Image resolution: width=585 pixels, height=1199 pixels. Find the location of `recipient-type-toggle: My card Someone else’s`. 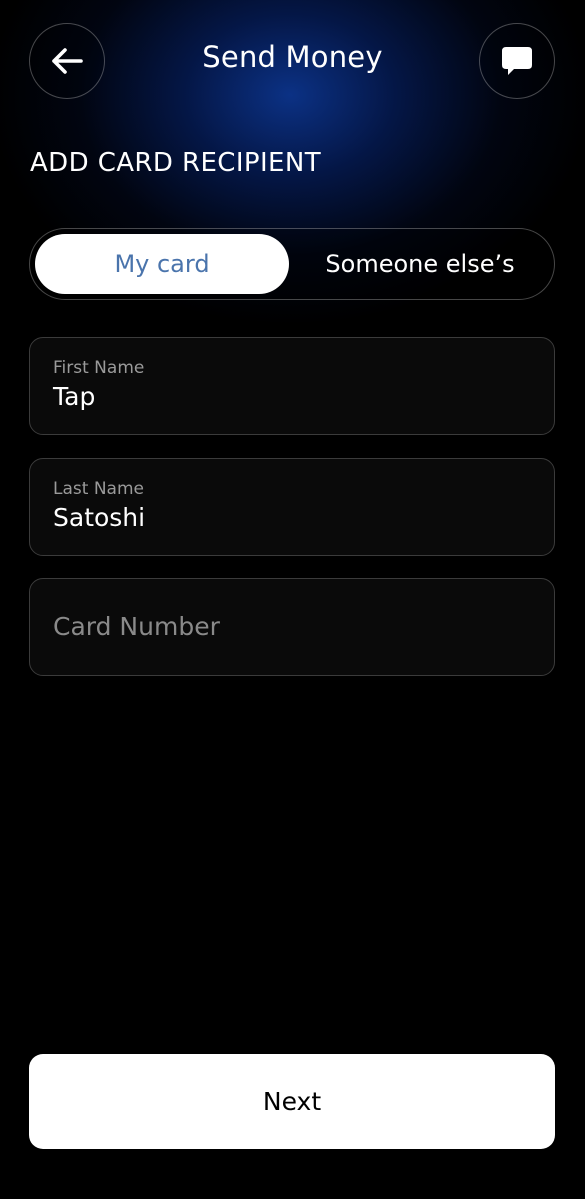

recipient-type-toggle: My card Someone else’s is located at coordinates (292, 264).